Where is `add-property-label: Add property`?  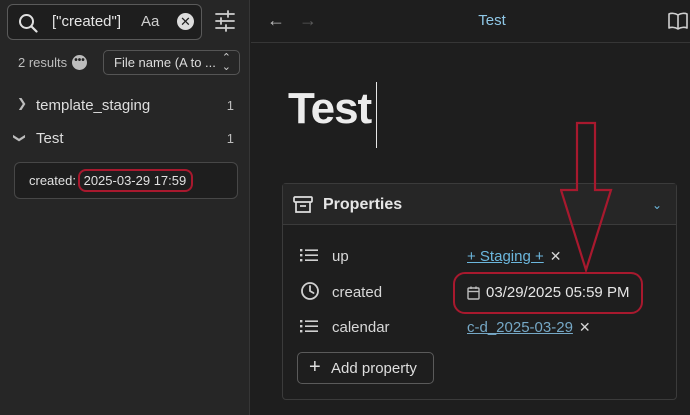
add-property-label: Add property is located at coordinates (374, 368).